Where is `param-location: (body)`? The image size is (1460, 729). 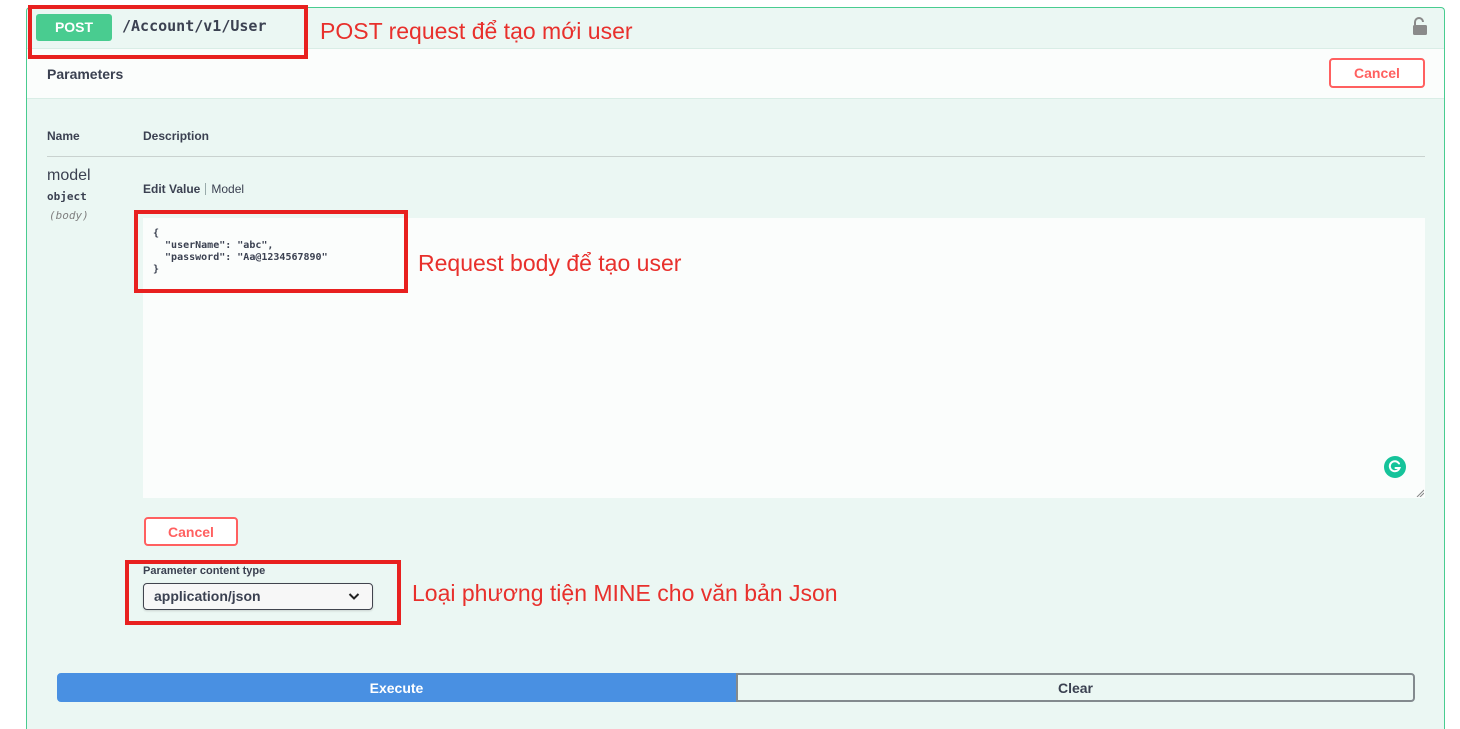 param-location: (body) is located at coordinates (69, 215).